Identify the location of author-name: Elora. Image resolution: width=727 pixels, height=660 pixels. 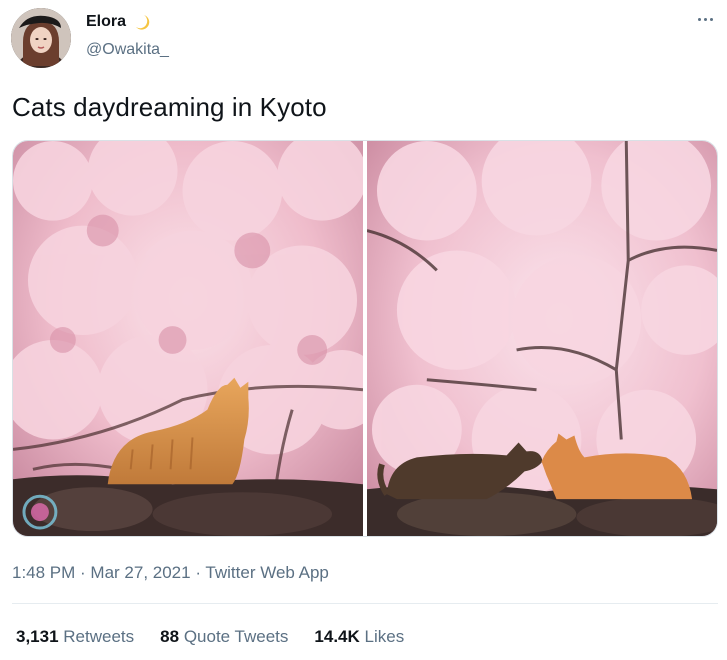
(118, 22).